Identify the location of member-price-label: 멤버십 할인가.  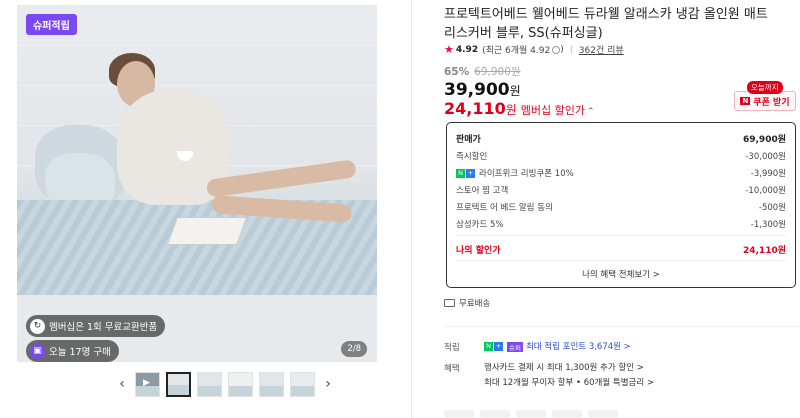
(553, 110).